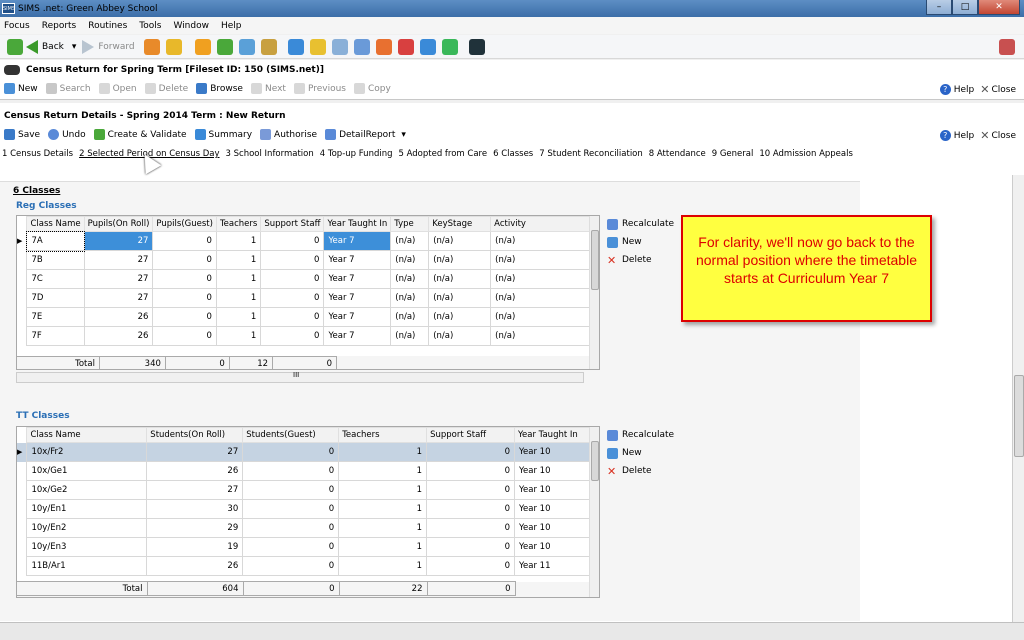  What do you see at coordinates (195, 509) in the screenshot?
I see `tt-cell: 30` at bounding box center [195, 509].